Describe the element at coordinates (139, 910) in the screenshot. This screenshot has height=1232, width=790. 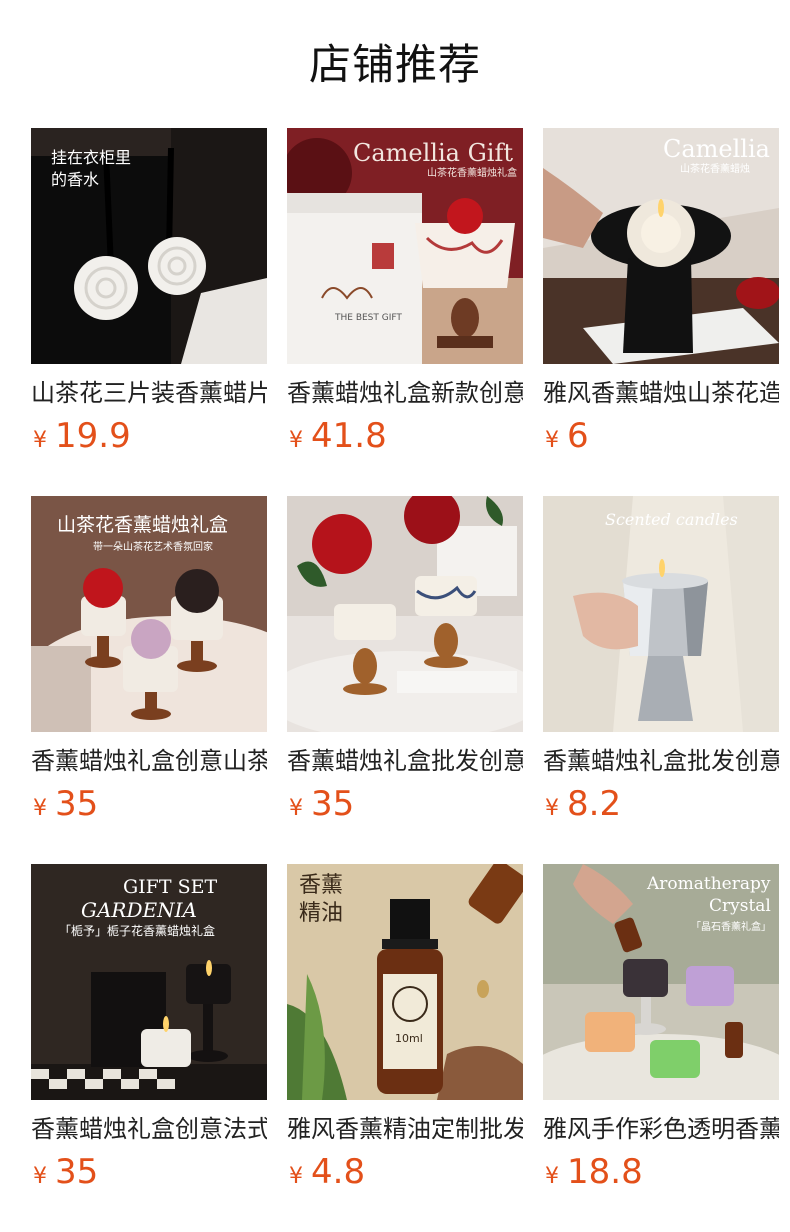
I see `image-caption: GARDENIA` at that location.